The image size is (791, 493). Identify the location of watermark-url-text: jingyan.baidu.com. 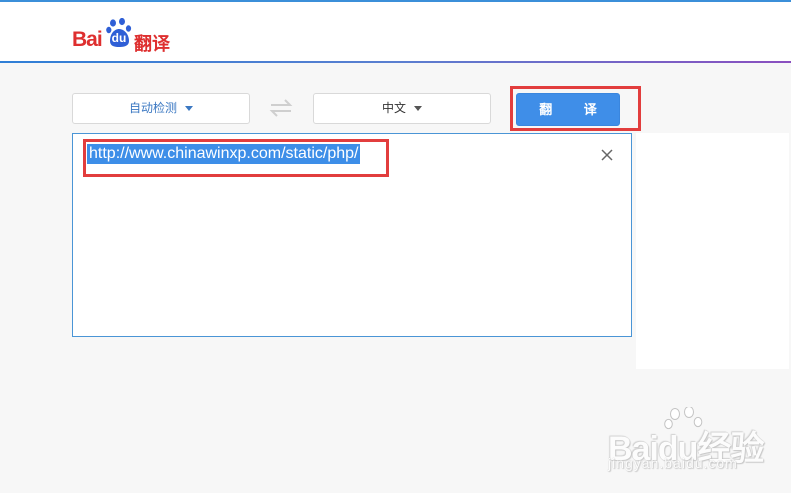
(673, 463).